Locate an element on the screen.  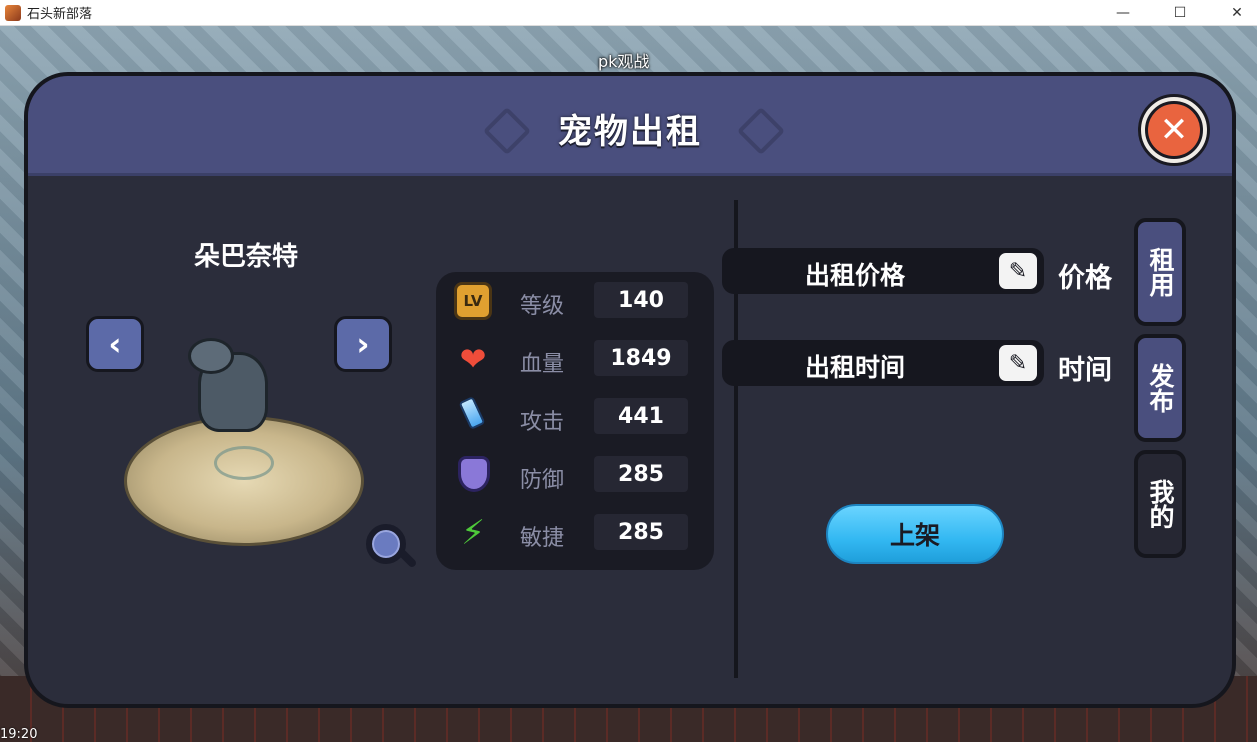
magnify-button is located at coordinates (388, 544).